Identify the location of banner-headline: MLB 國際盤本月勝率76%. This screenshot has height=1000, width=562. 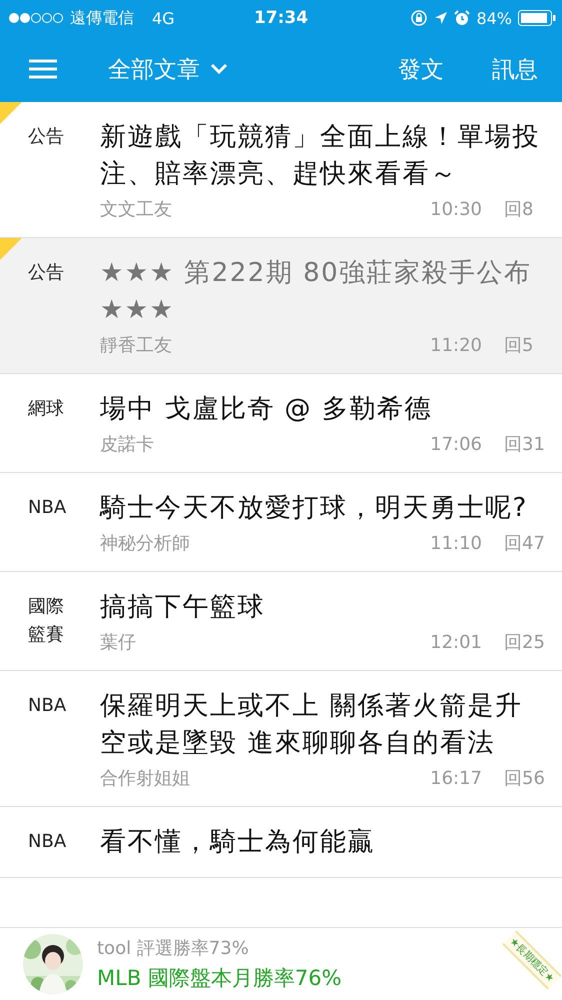
(219, 978).